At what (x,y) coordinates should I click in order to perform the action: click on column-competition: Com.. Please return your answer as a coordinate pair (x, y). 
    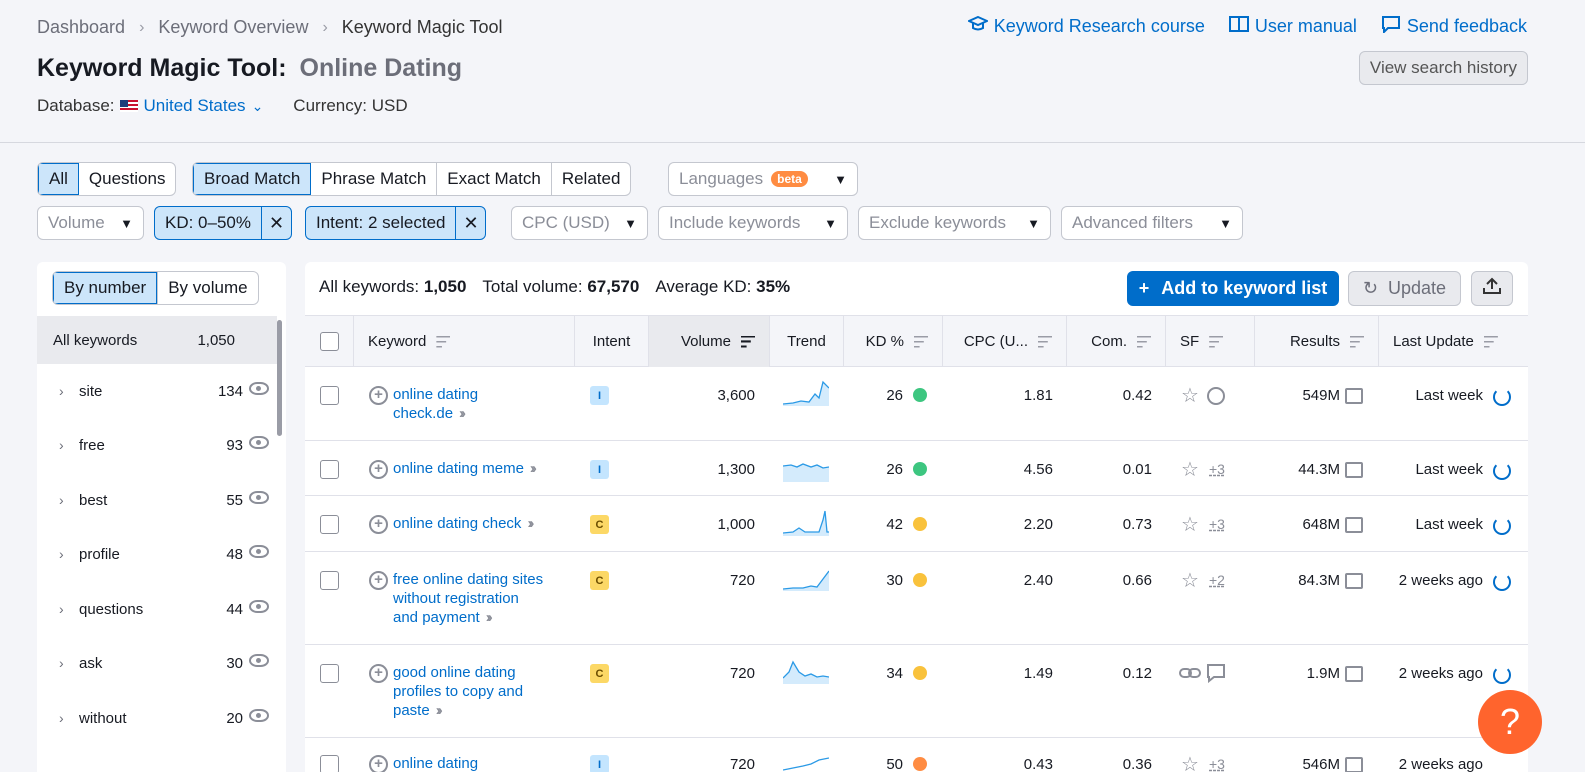
    Looking at the image, I should click on (1116, 341).